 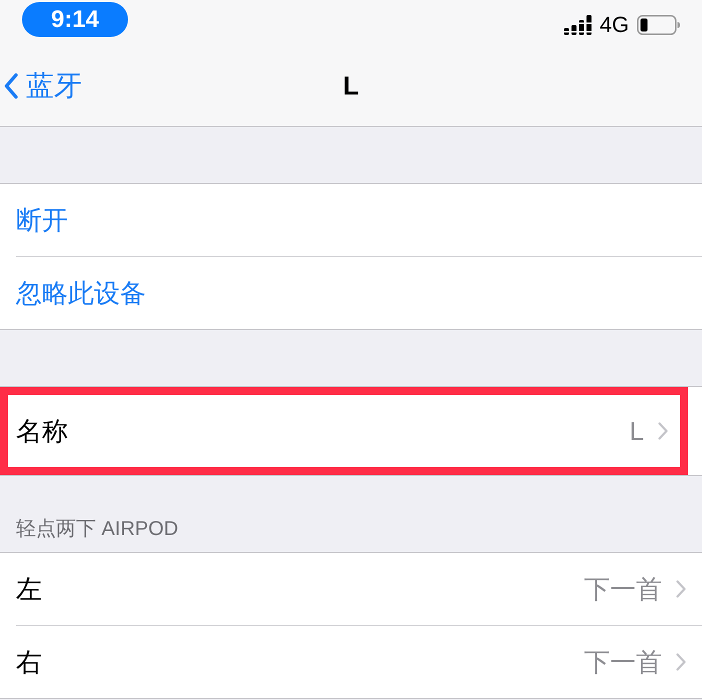 What do you see at coordinates (578, 25) in the screenshot?
I see `signal-icon` at bounding box center [578, 25].